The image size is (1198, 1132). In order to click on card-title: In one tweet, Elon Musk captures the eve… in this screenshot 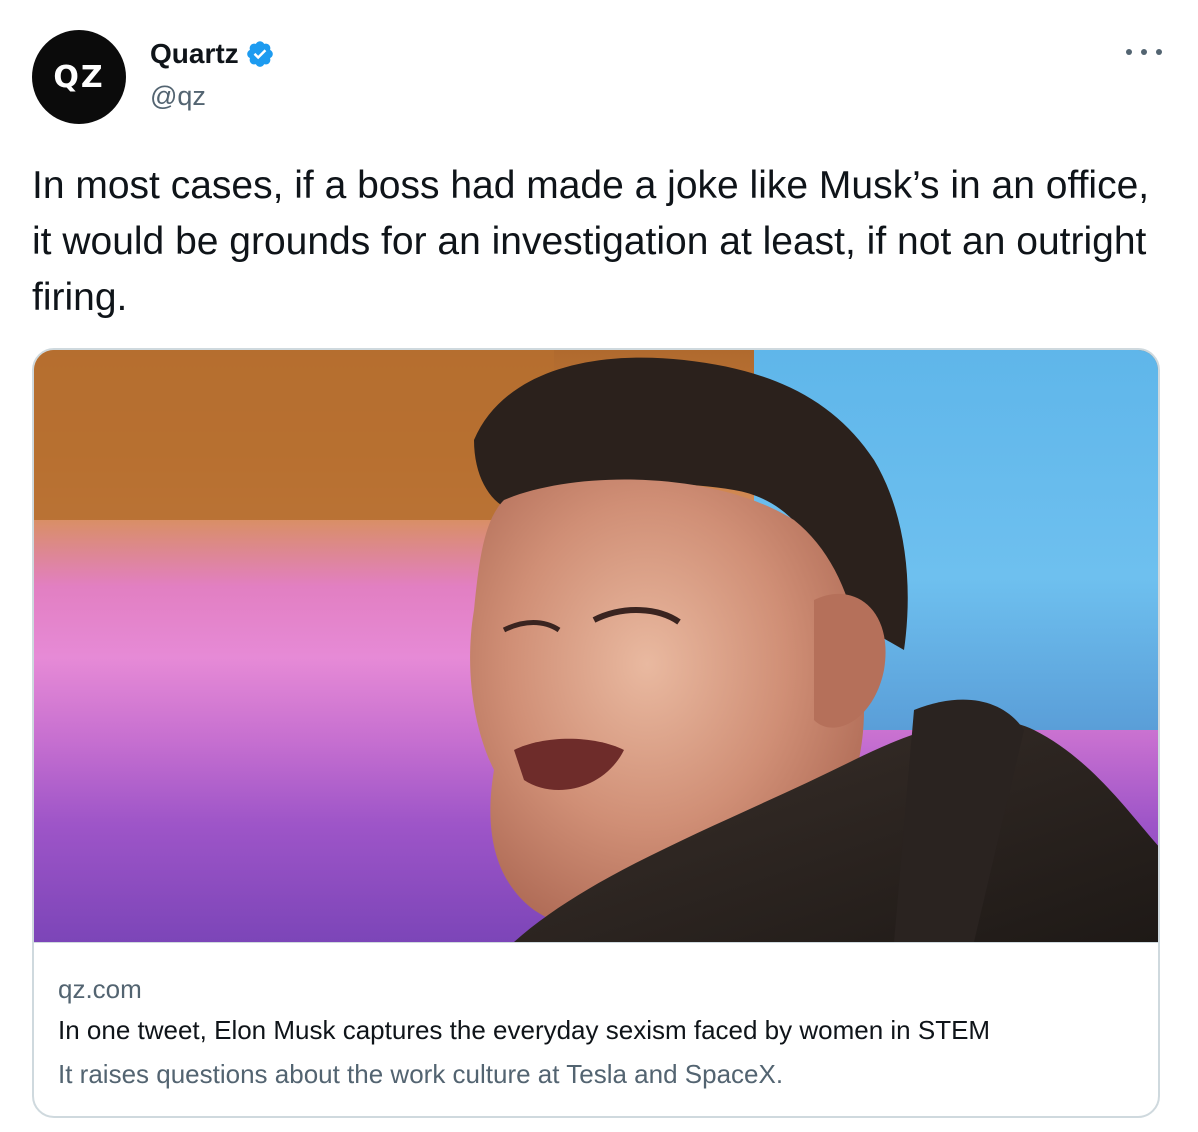, I will do `click(524, 1030)`.